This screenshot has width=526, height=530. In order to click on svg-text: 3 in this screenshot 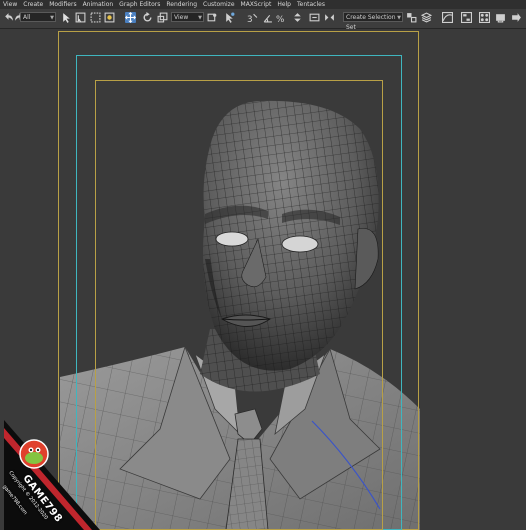, I will do `click(250, 19)`.